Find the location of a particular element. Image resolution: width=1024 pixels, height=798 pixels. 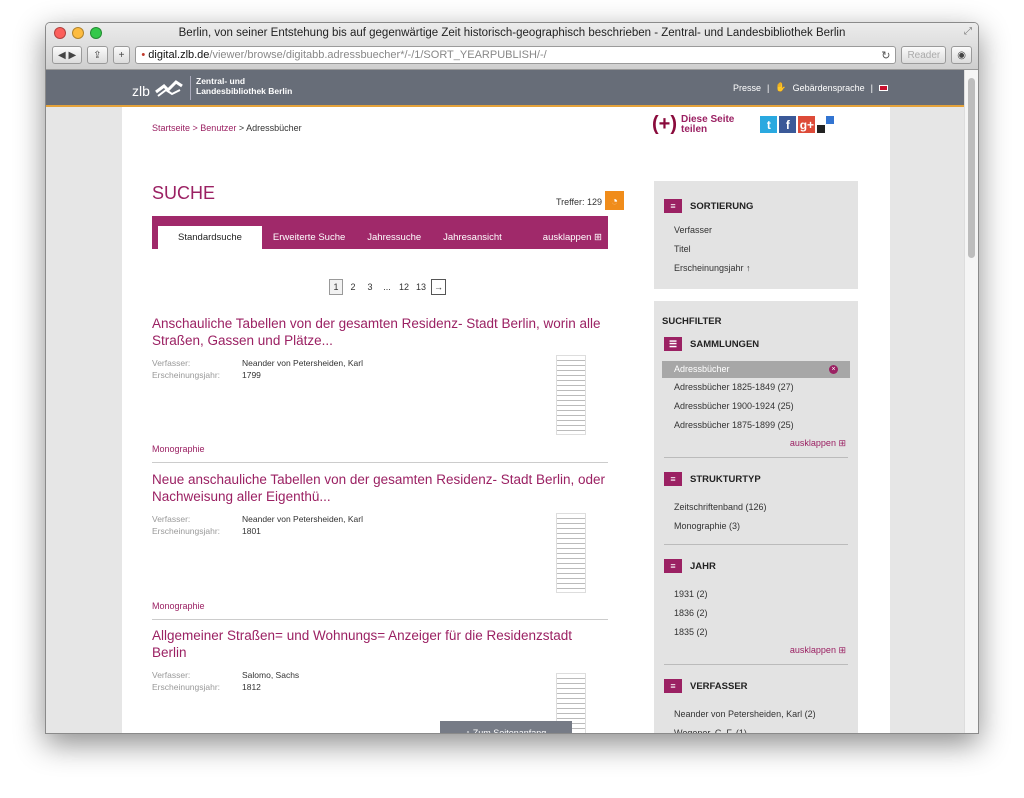

year-icon: ≡ is located at coordinates (673, 566).